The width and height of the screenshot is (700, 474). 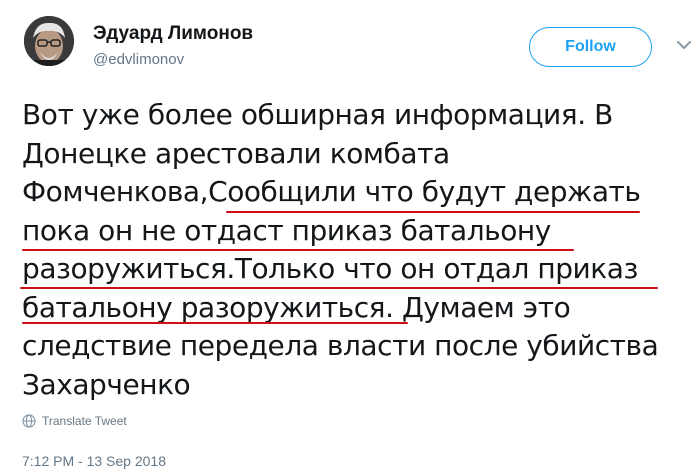 I want to click on globe-icon, so click(x=29, y=421).